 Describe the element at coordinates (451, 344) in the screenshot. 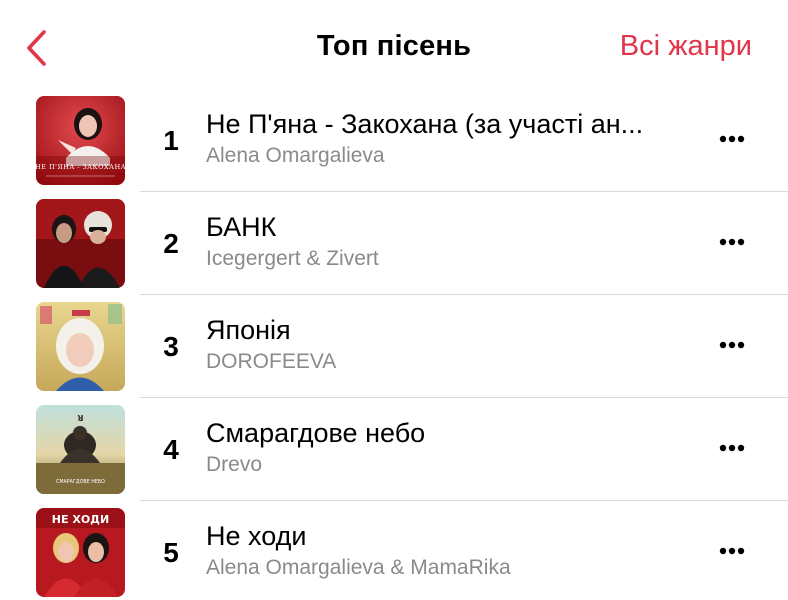

I see `song-text: Японія DOROFEEVA` at that location.